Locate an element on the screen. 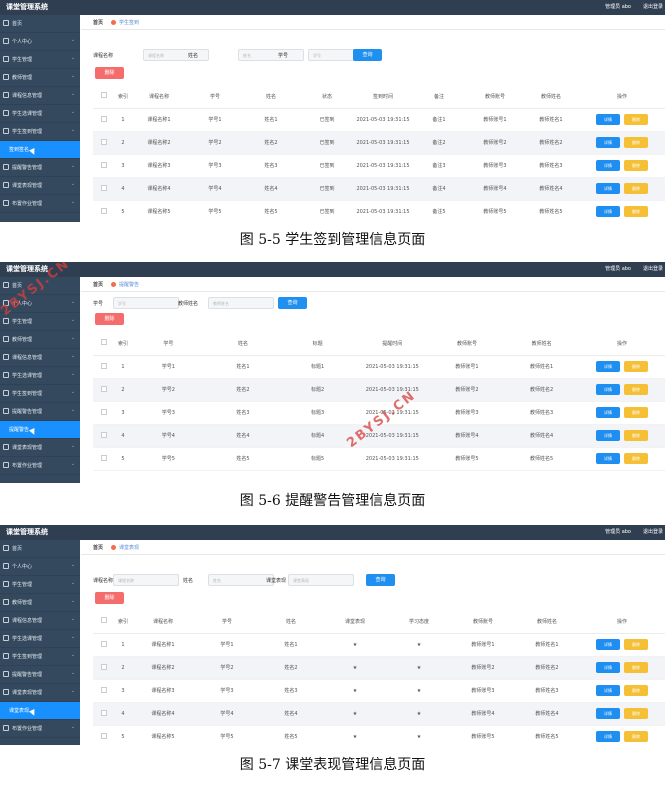 Image resolution: width=665 pixels, height=791 pixels. sidebar-item: 提醒警告管理 ⌄ is located at coordinates (40, 412).